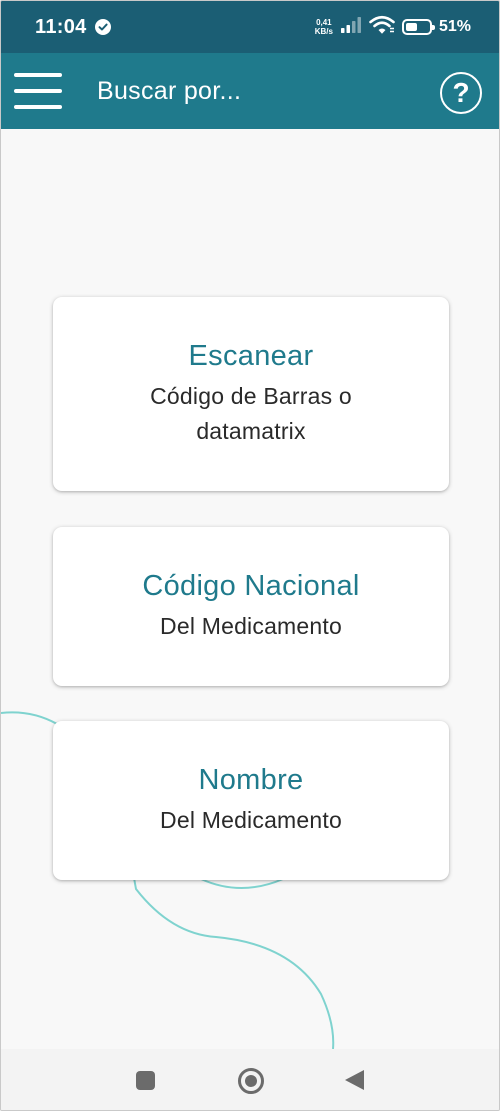 Image resolution: width=500 pixels, height=1111 pixels. Describe the element at coordinates (38, 91) in the screenshot. I see `menu-icon` at that location.